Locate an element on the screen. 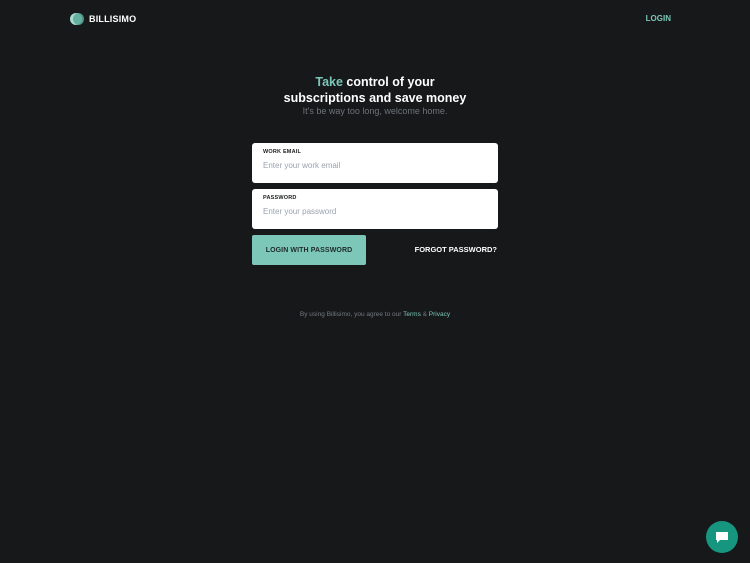 The image size is (750, 563). brand-logo: BILLISIMO is located at coordinates (103, 19).